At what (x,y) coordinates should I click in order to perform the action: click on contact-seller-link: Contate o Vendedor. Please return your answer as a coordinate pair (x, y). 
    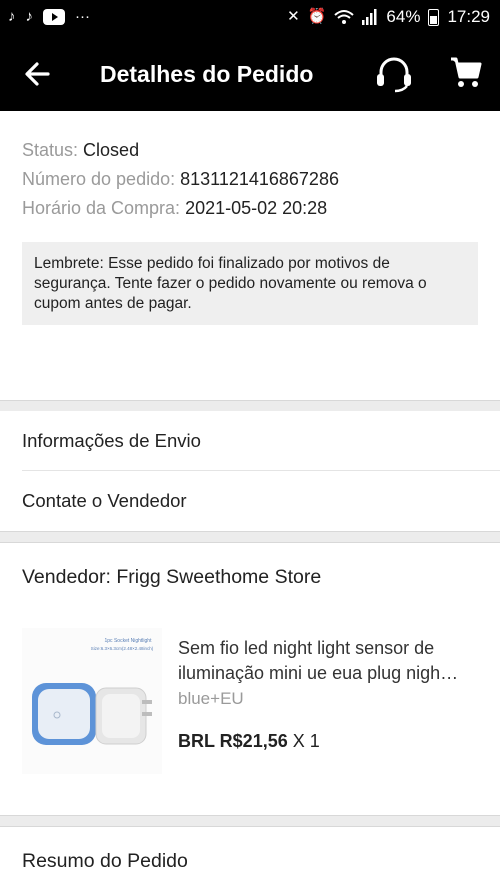
    Looking at the image, I should click on (250, 501).